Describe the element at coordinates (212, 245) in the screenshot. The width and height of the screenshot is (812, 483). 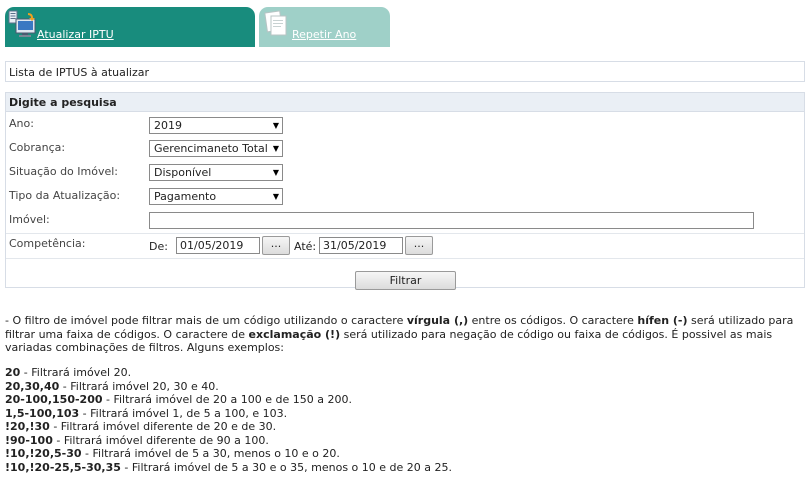
I see `date-from-value: 01/05/2019` at that location.